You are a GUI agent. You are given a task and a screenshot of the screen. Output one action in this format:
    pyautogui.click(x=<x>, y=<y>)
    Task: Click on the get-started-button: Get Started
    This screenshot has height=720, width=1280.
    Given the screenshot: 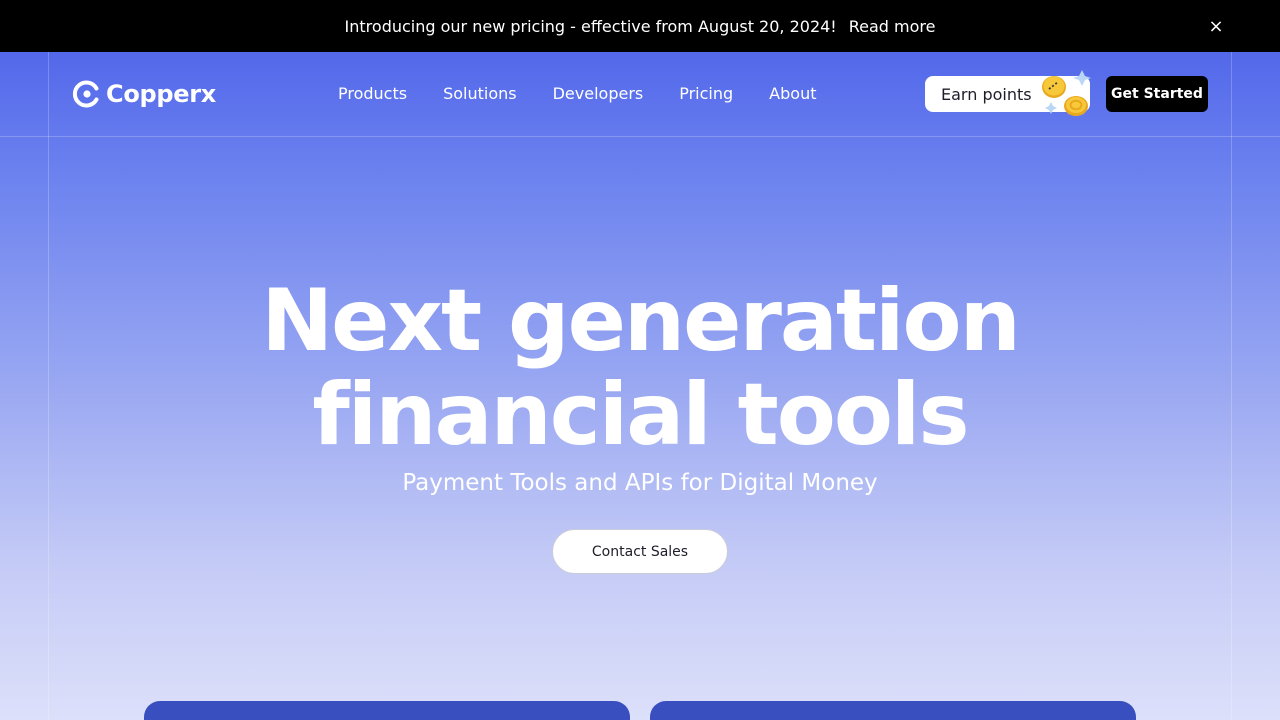 What is the action you would take?
    pyautogui.click(x=1157, y=94)
    